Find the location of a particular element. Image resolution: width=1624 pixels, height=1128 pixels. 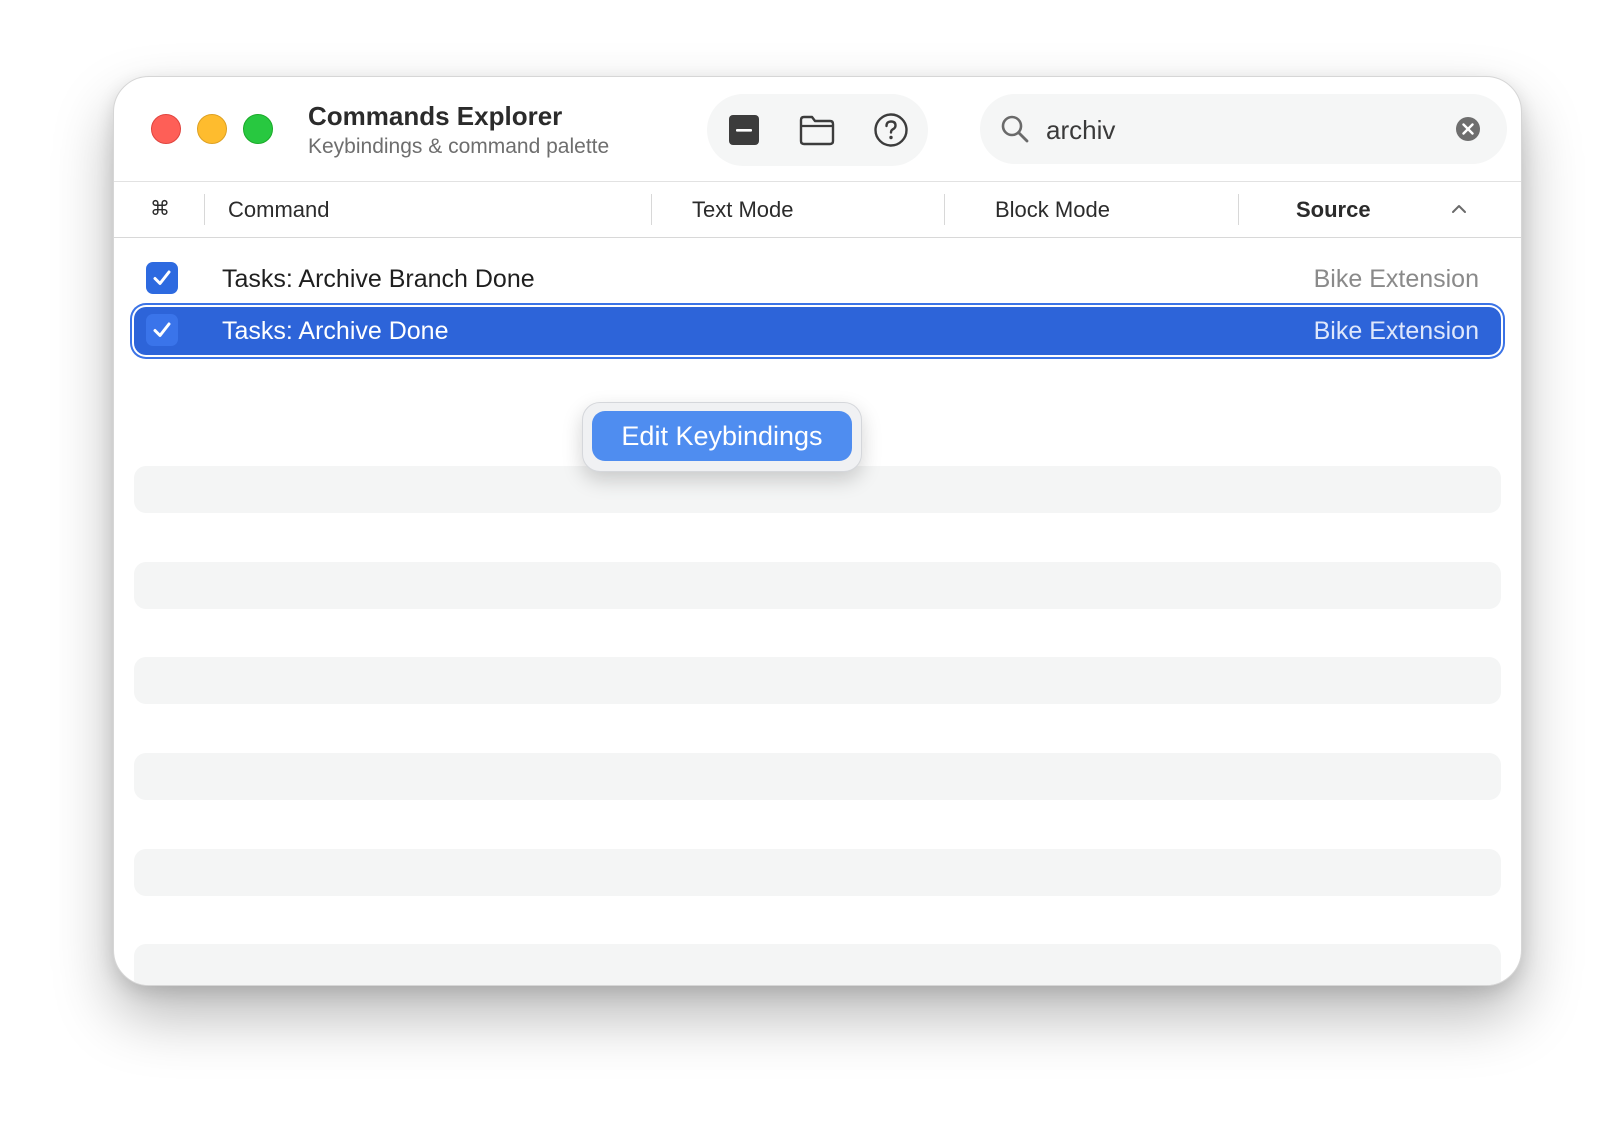

remove-button is located at coordinates (744, 130).